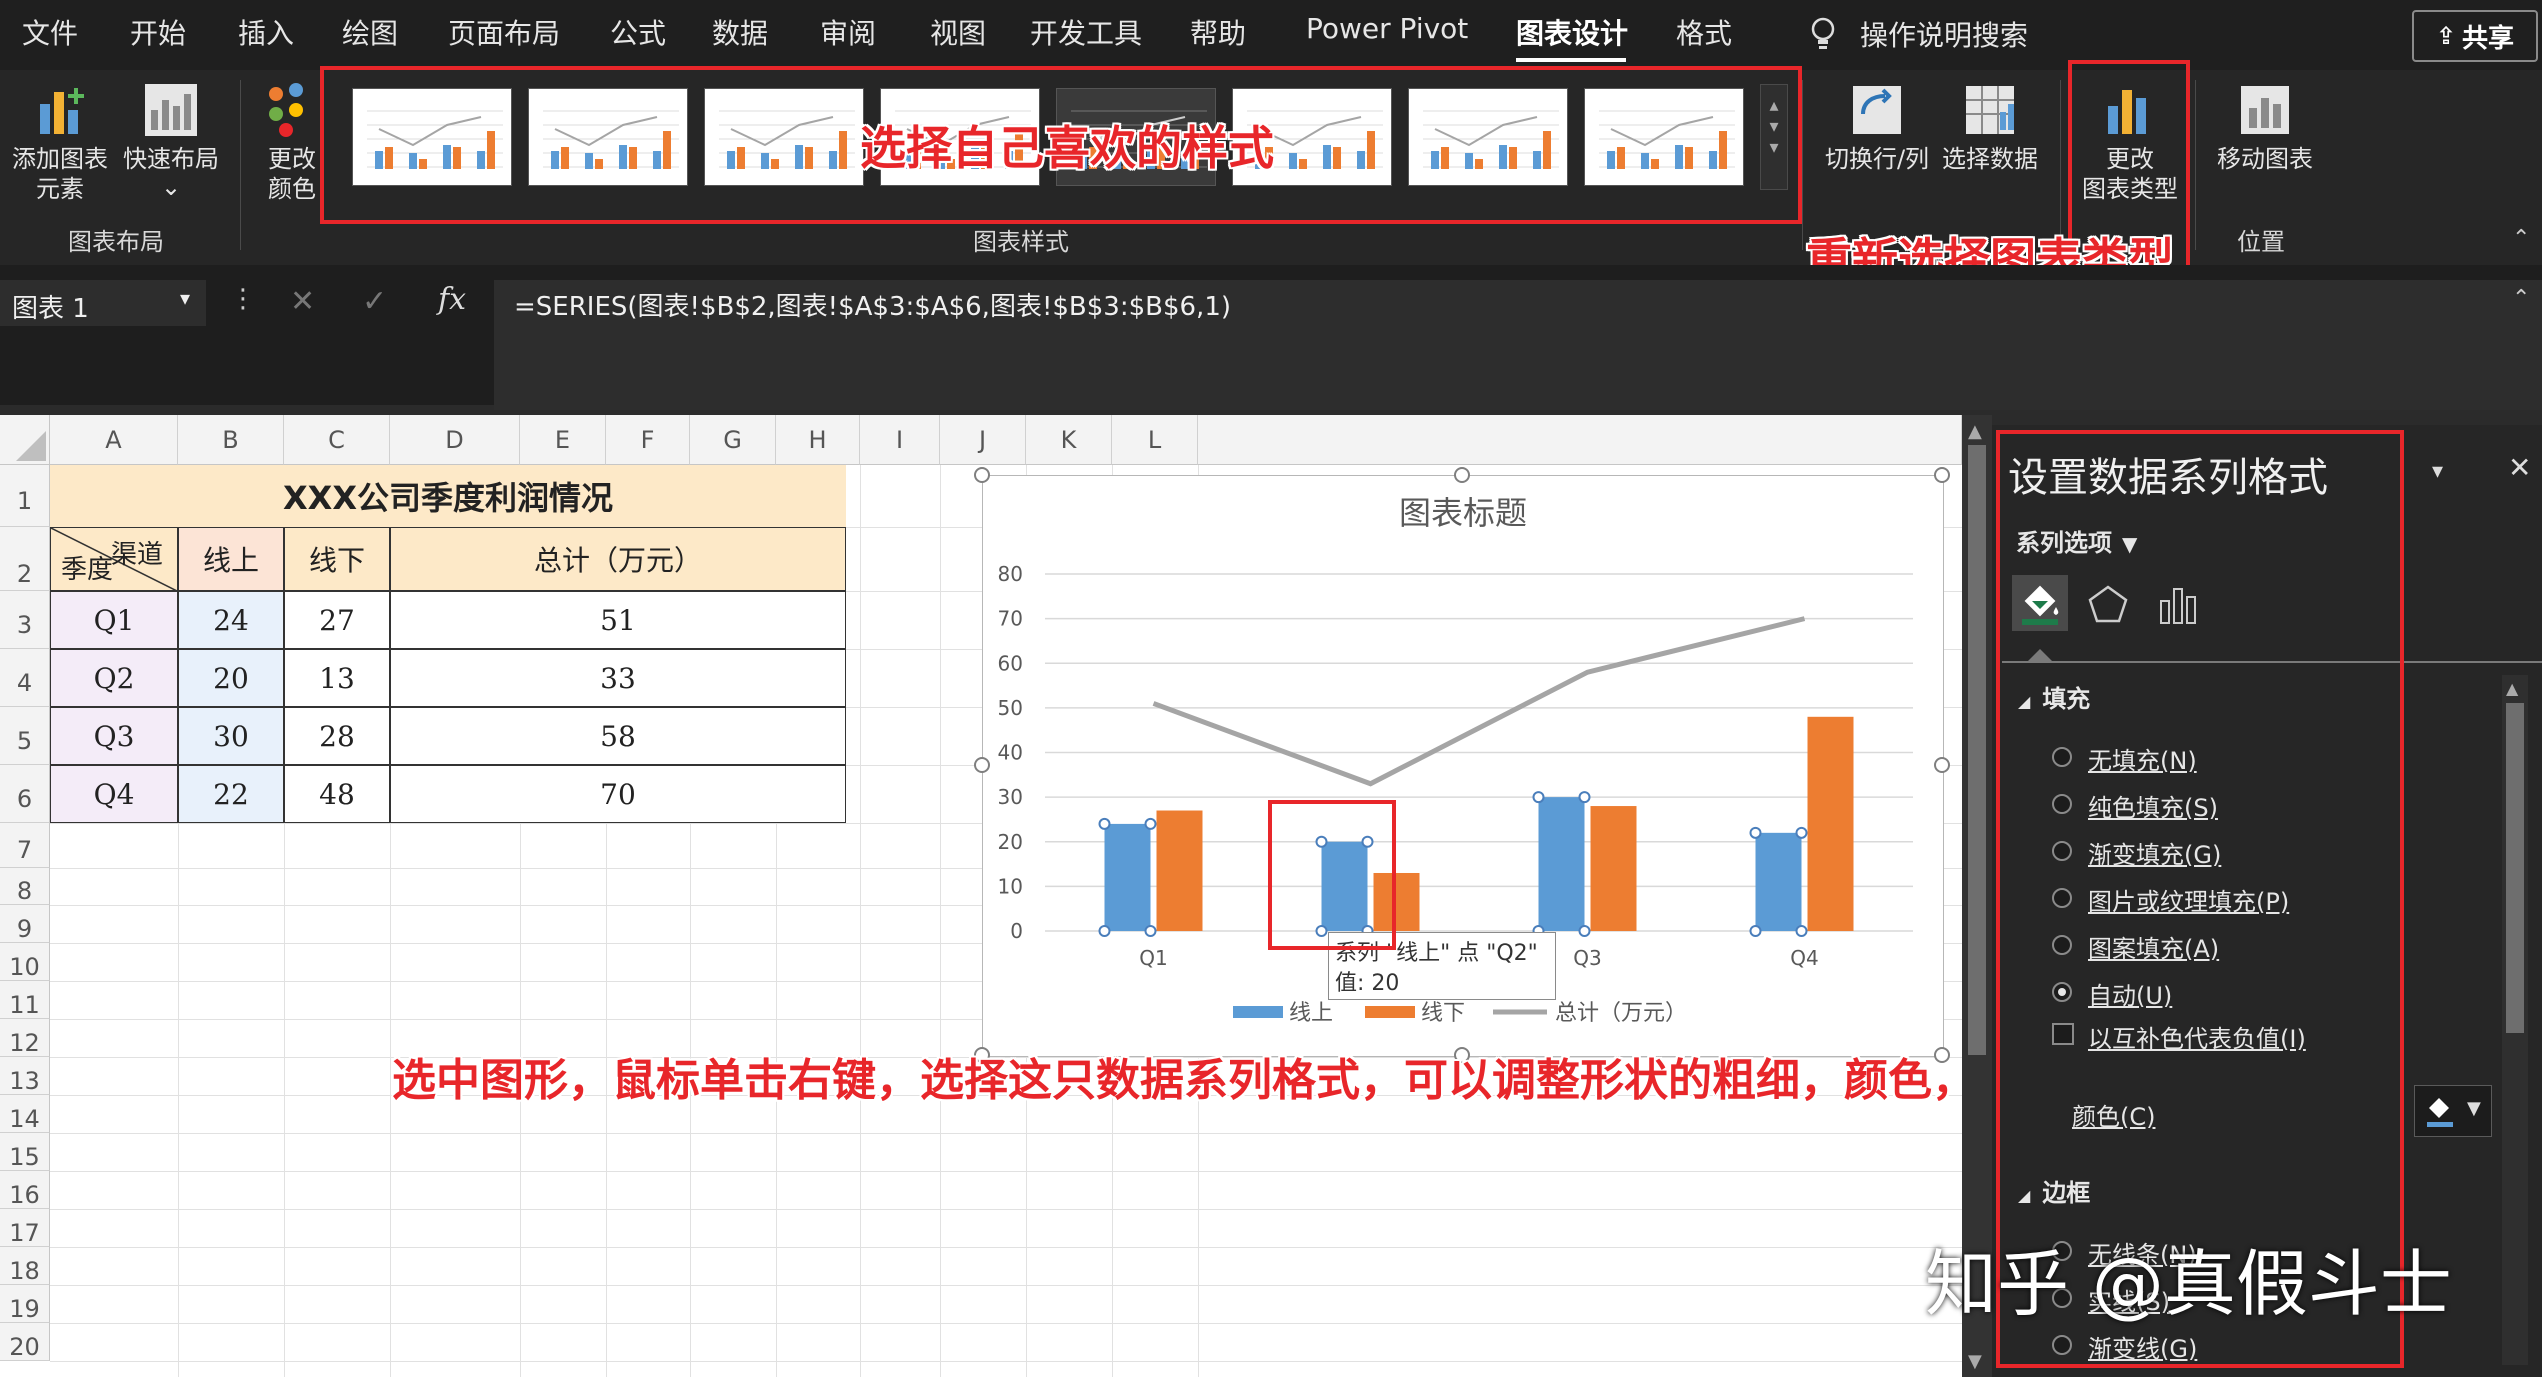 The width and height of the screenshot is (2542, 1377). Describe the element at coordinates (337, 620) in the screenshot. I see `table-cell: 27` at that location.